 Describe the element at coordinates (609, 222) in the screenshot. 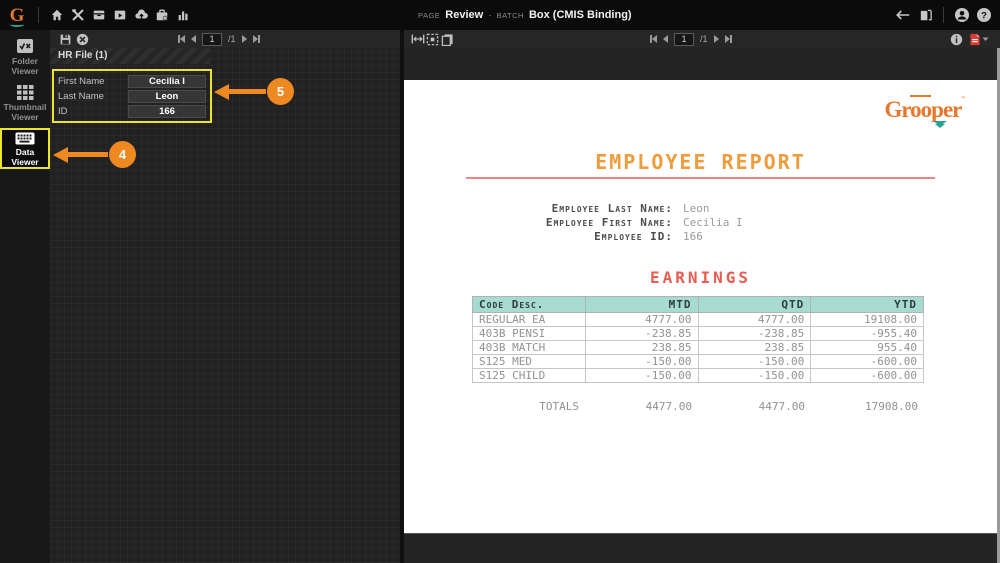

I see `info-label: Employee First Name:` at that location.